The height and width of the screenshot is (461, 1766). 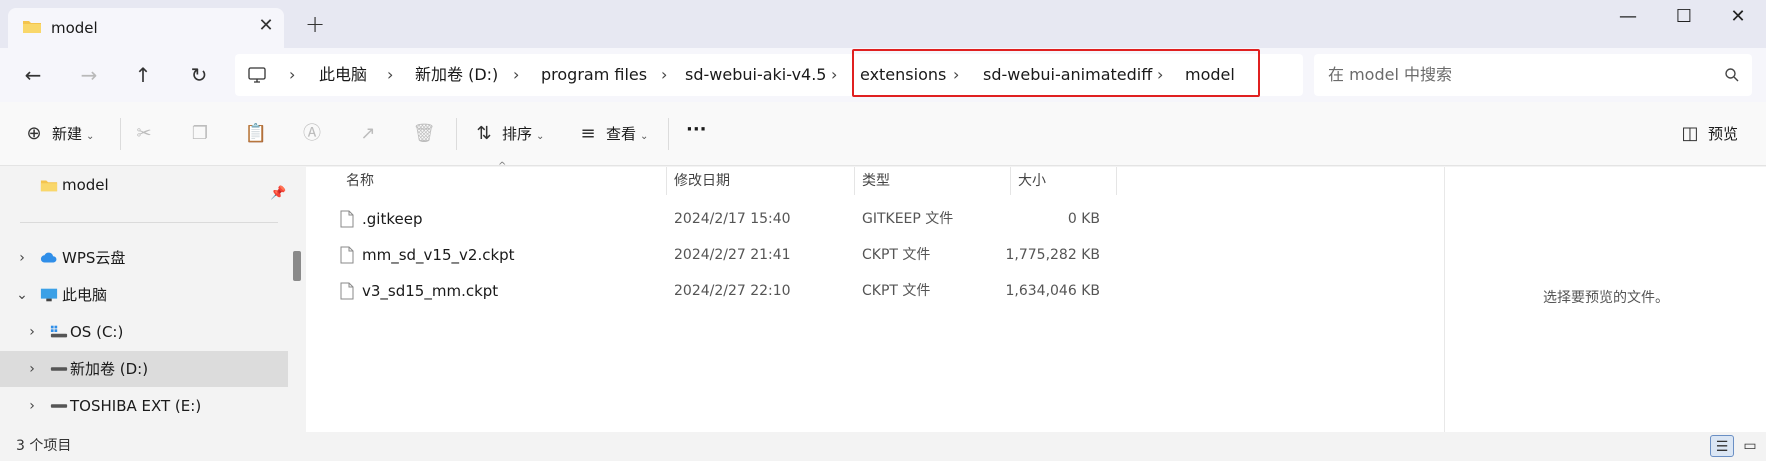 I want to click on file-icon, so click(x=347, y=255).